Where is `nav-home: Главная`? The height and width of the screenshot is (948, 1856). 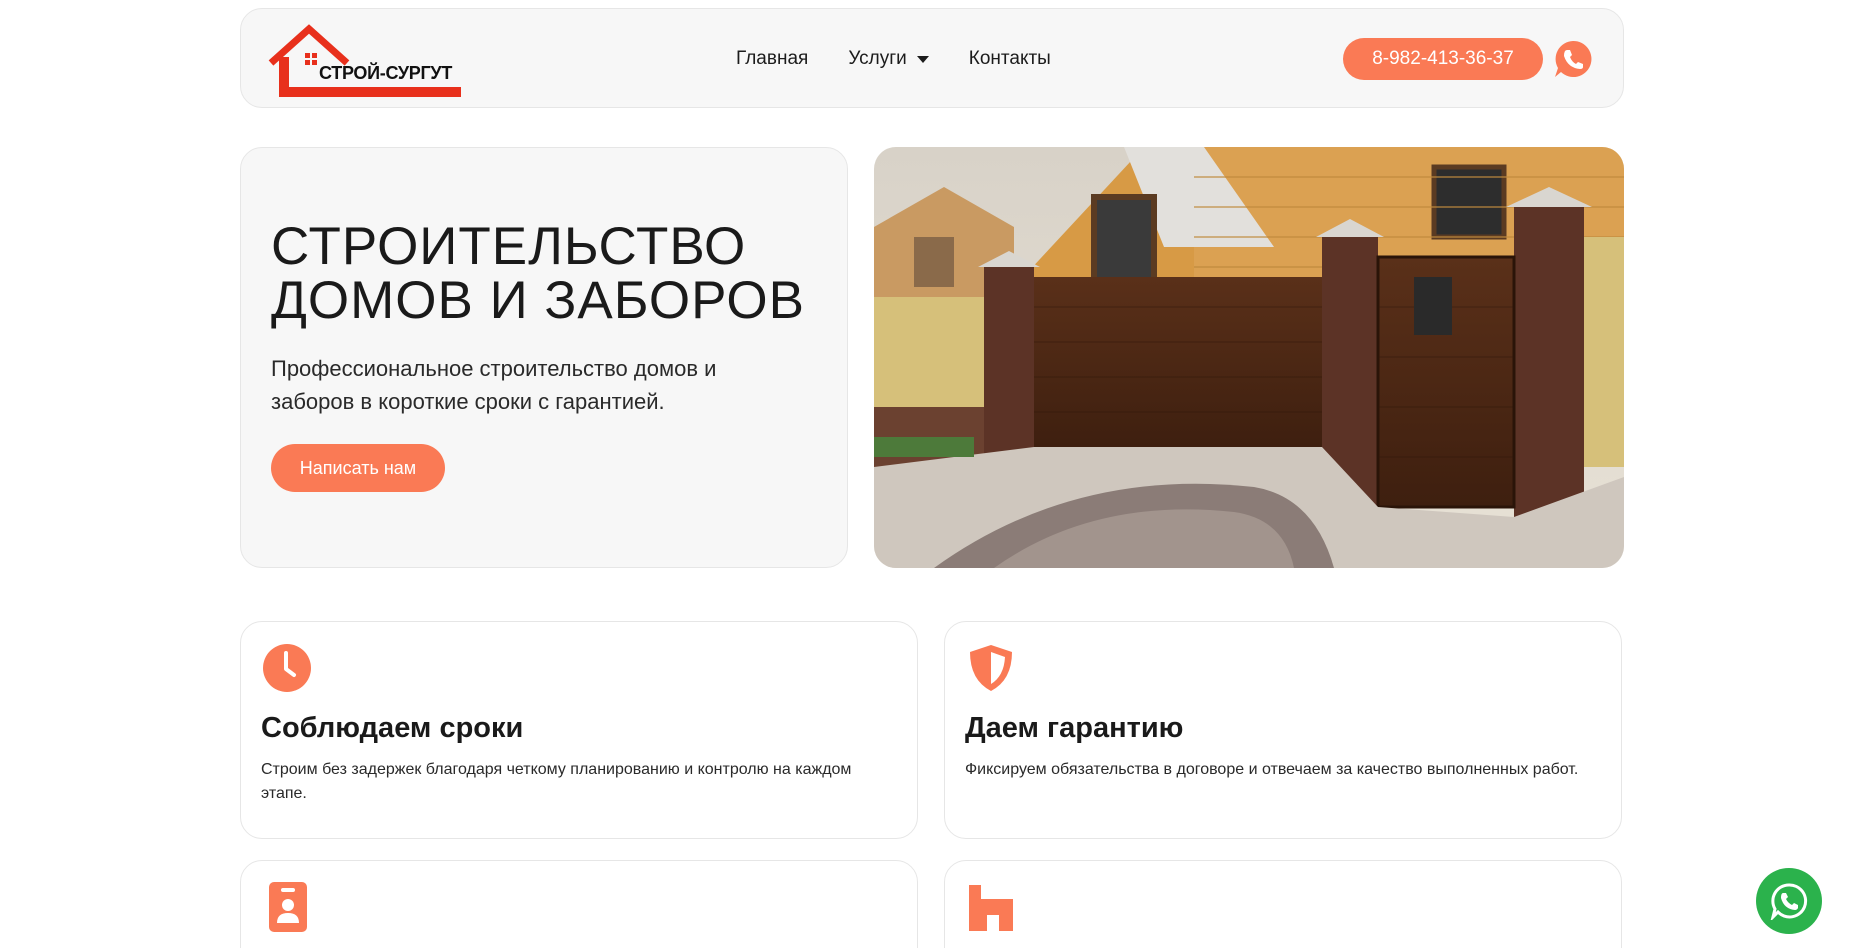 nav-home: Главная is located at coordinates (772, 59).